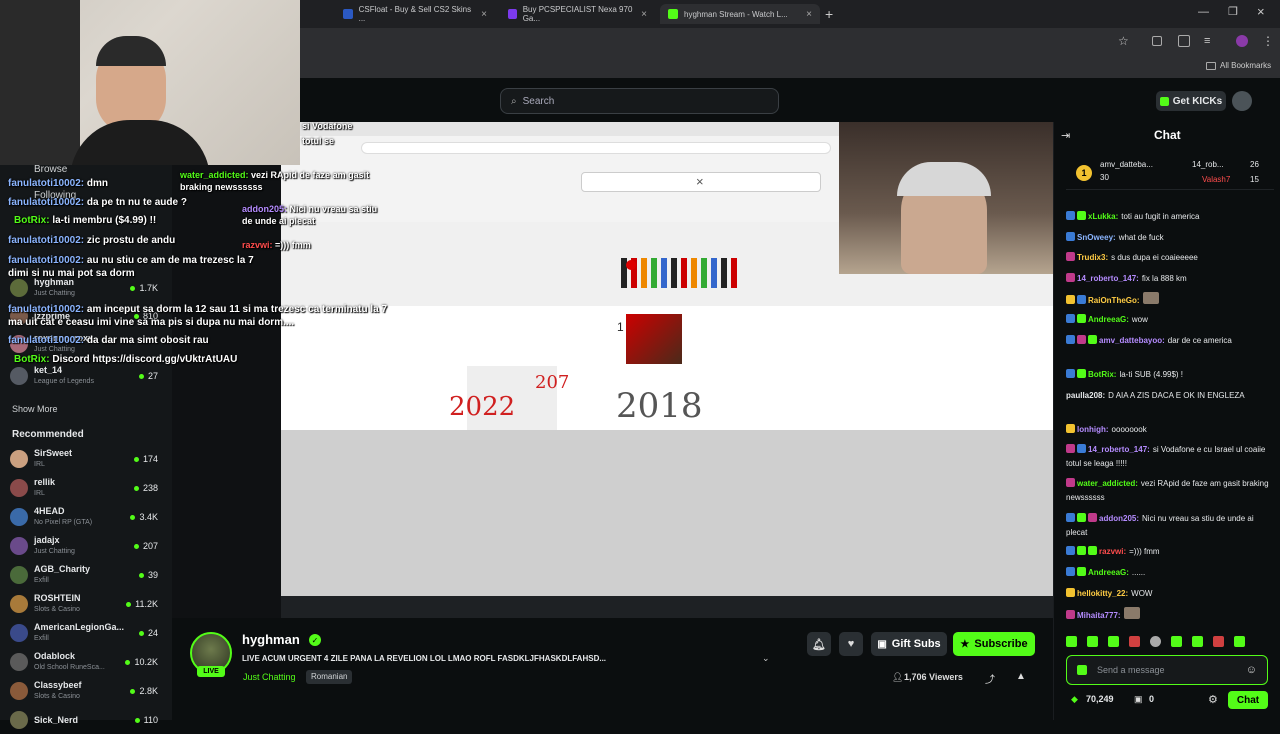  I want to click on verified-icon: ✓, so click(315, 640).